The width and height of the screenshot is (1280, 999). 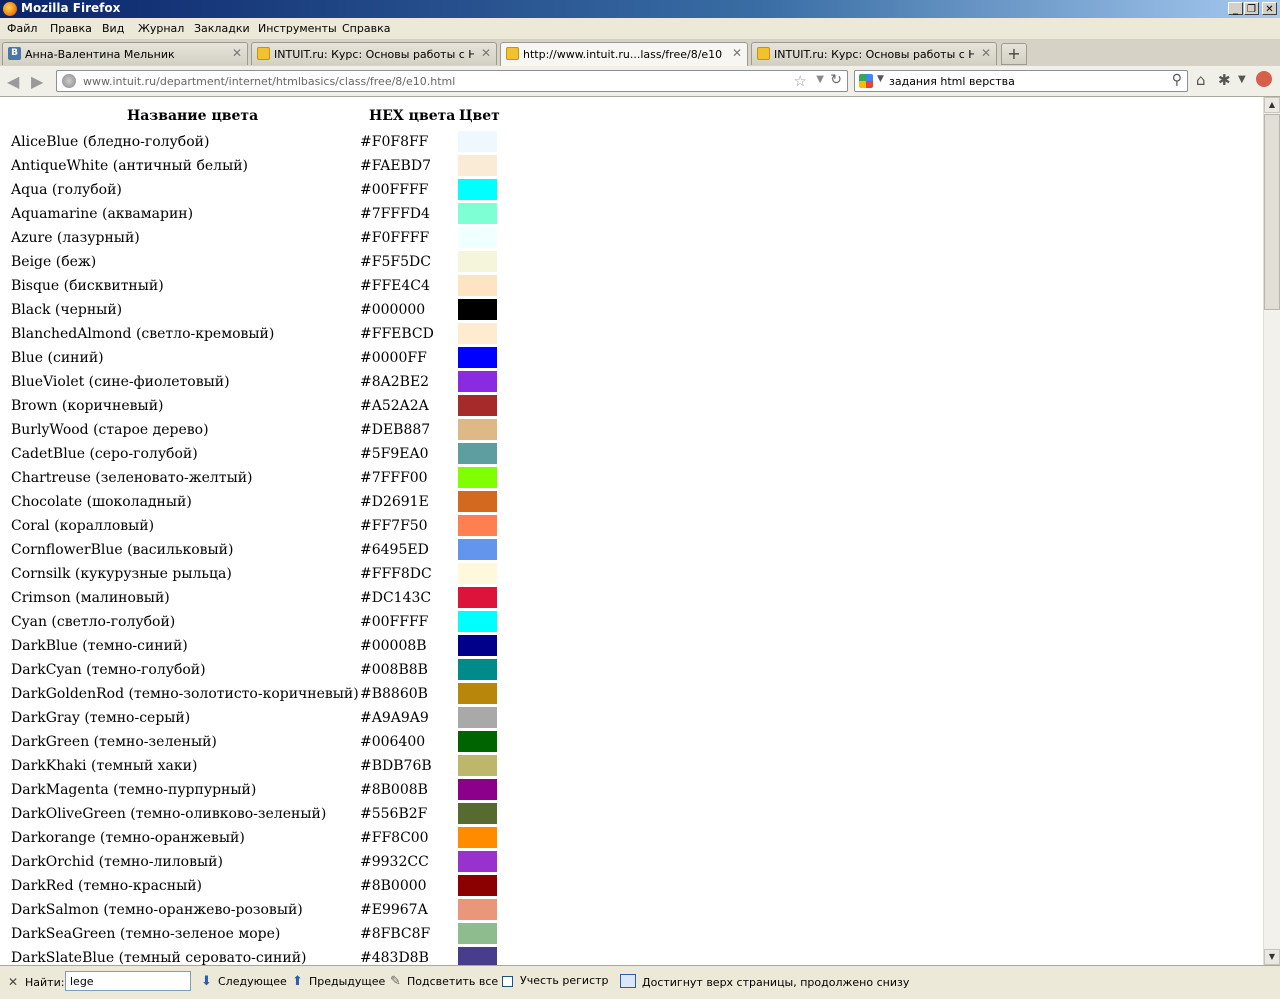 I want to click on color-hex: #FFE4C4, so click(x=395, y=286).